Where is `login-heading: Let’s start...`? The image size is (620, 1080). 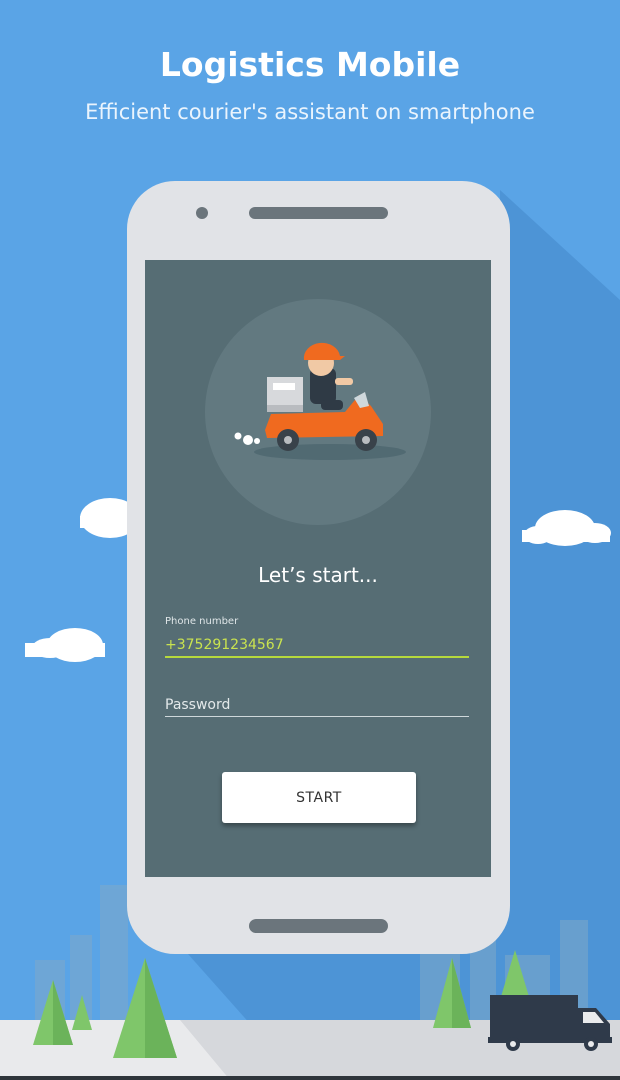
login-heading: Let’s start... is located at coordinates (318, 575).